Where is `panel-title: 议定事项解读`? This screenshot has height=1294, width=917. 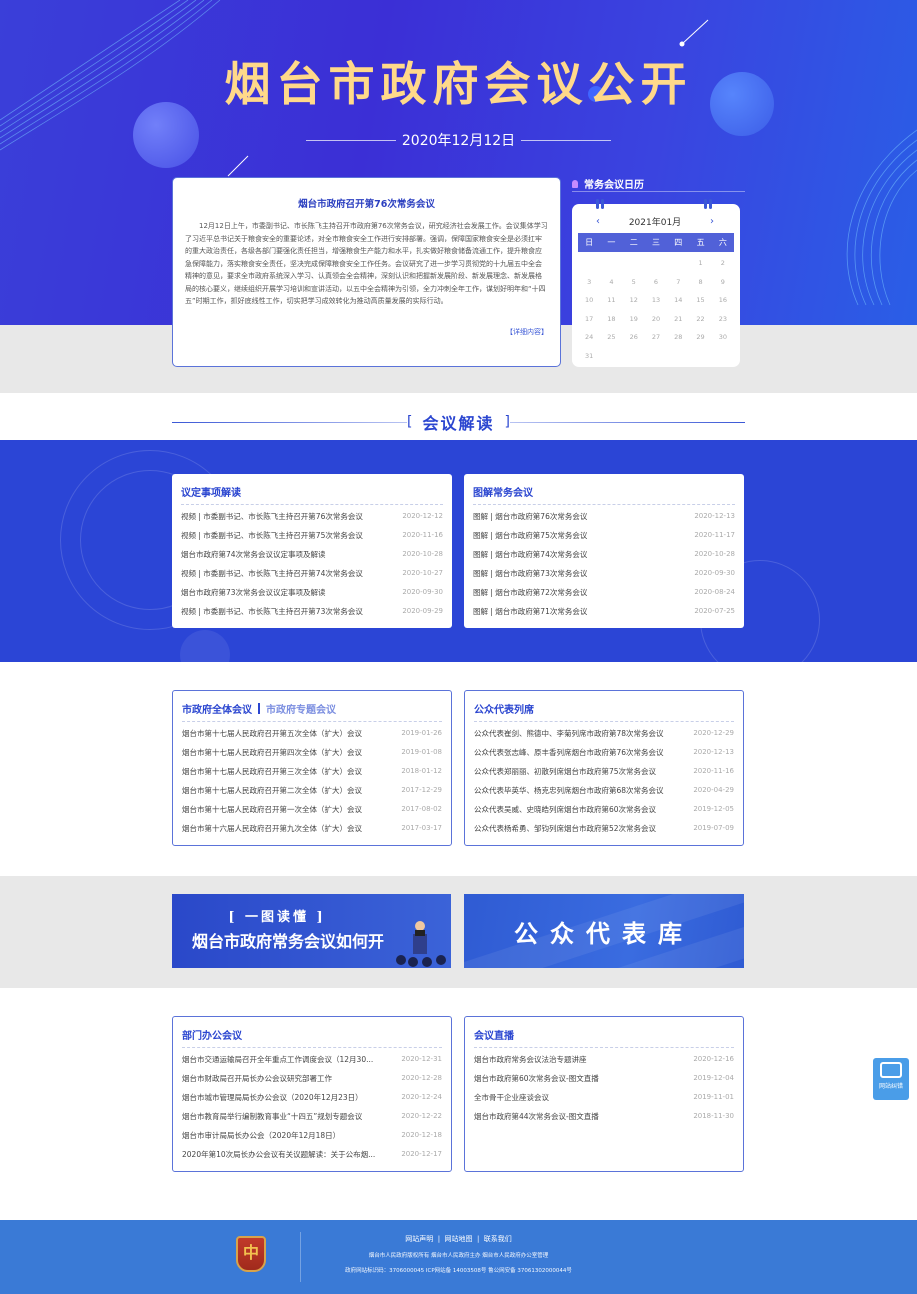 panel-title: 议定事项解读 is located at coordinates (211, 491).